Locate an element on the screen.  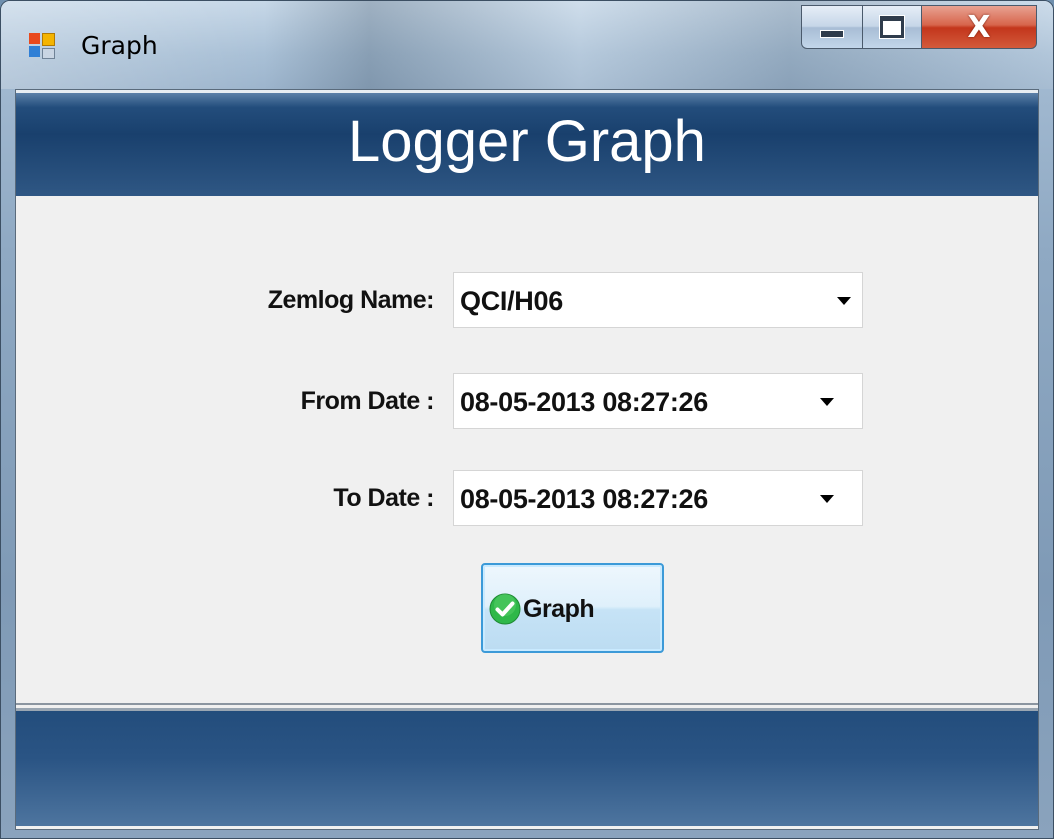
to-date-row: To Date : 08-05-2013 08:27:26 is located at coordinates (528, 498).